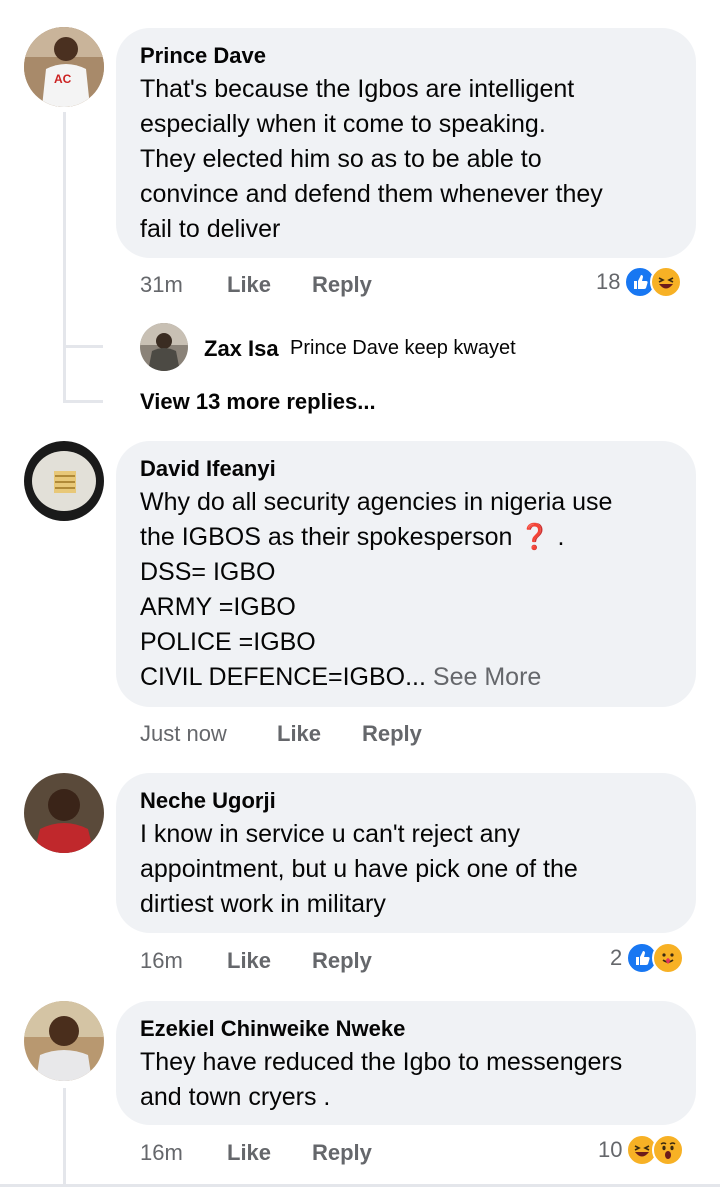 The image size is (720, 1187). What do you see at coordinates (639, 282) in the screenshot?
I see `reaction-summary: 18` at bounding box center [639, 282].